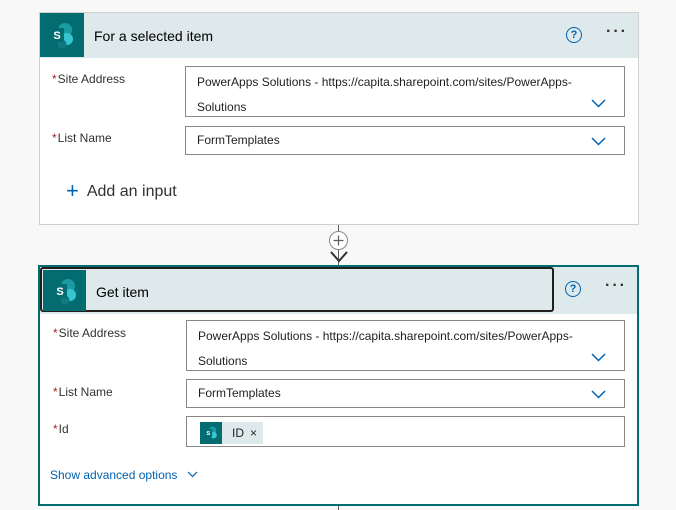 The height and width of the screenshot is (510, 676). I want to click on insert-step-button, so click(338, 240).